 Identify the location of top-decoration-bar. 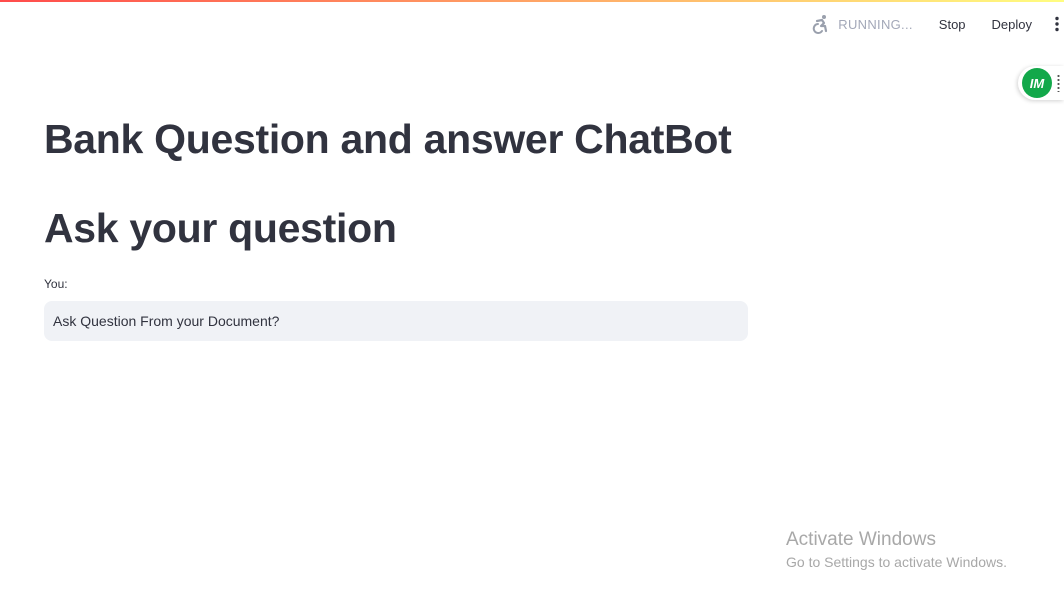
(532, 1).